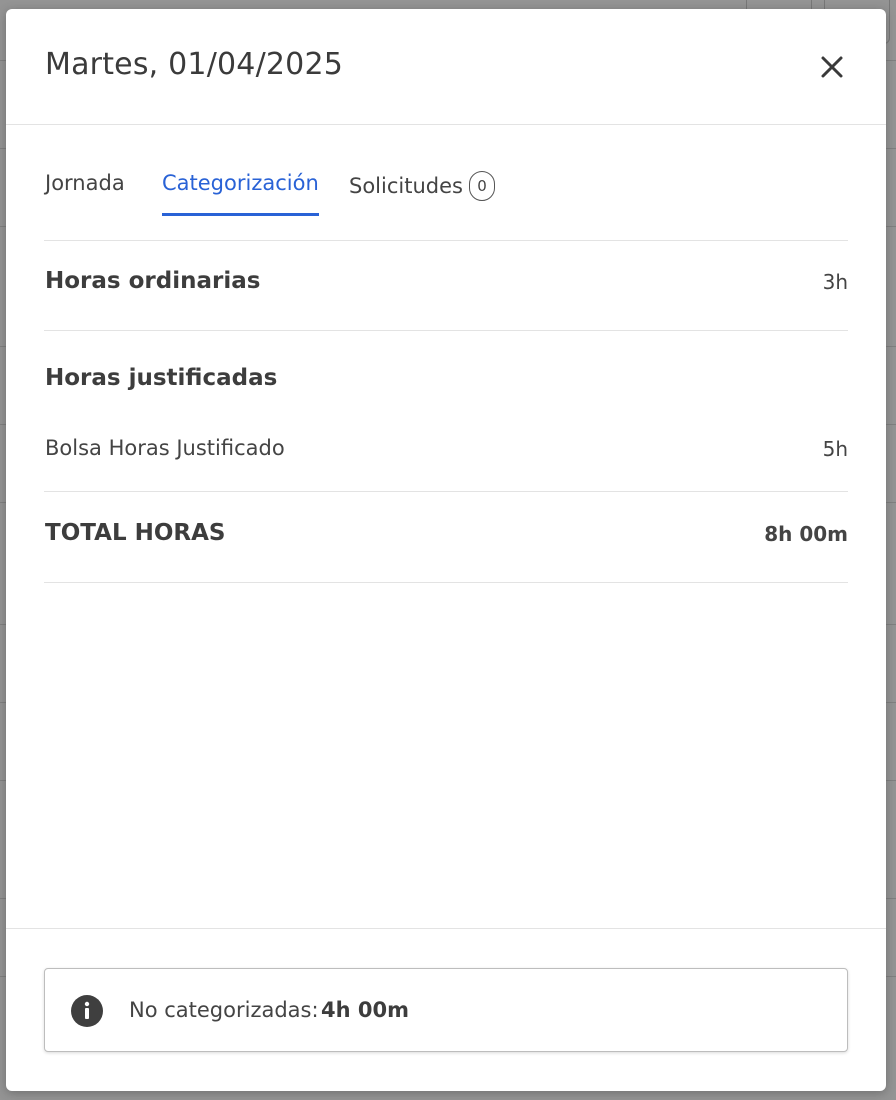 The height and width of the screenshot is (1100, 896). Describe the element at coordinates (446, 928) in the screenshot. I see `footer-divider` at that location.